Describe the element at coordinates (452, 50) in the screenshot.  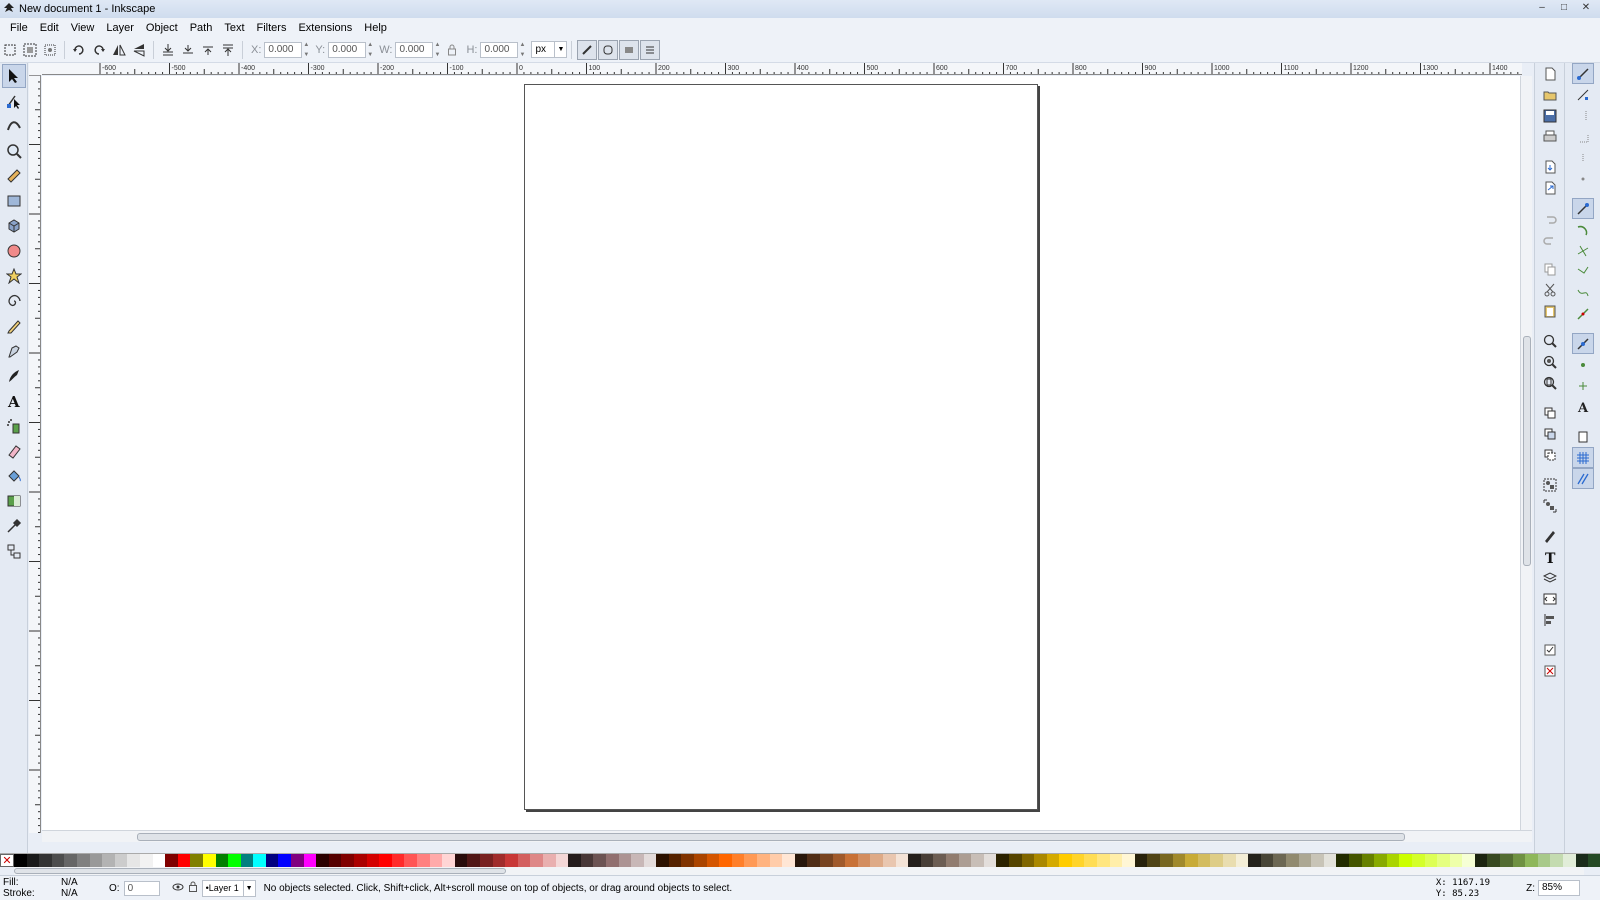
I see `lock-icon` at that location.